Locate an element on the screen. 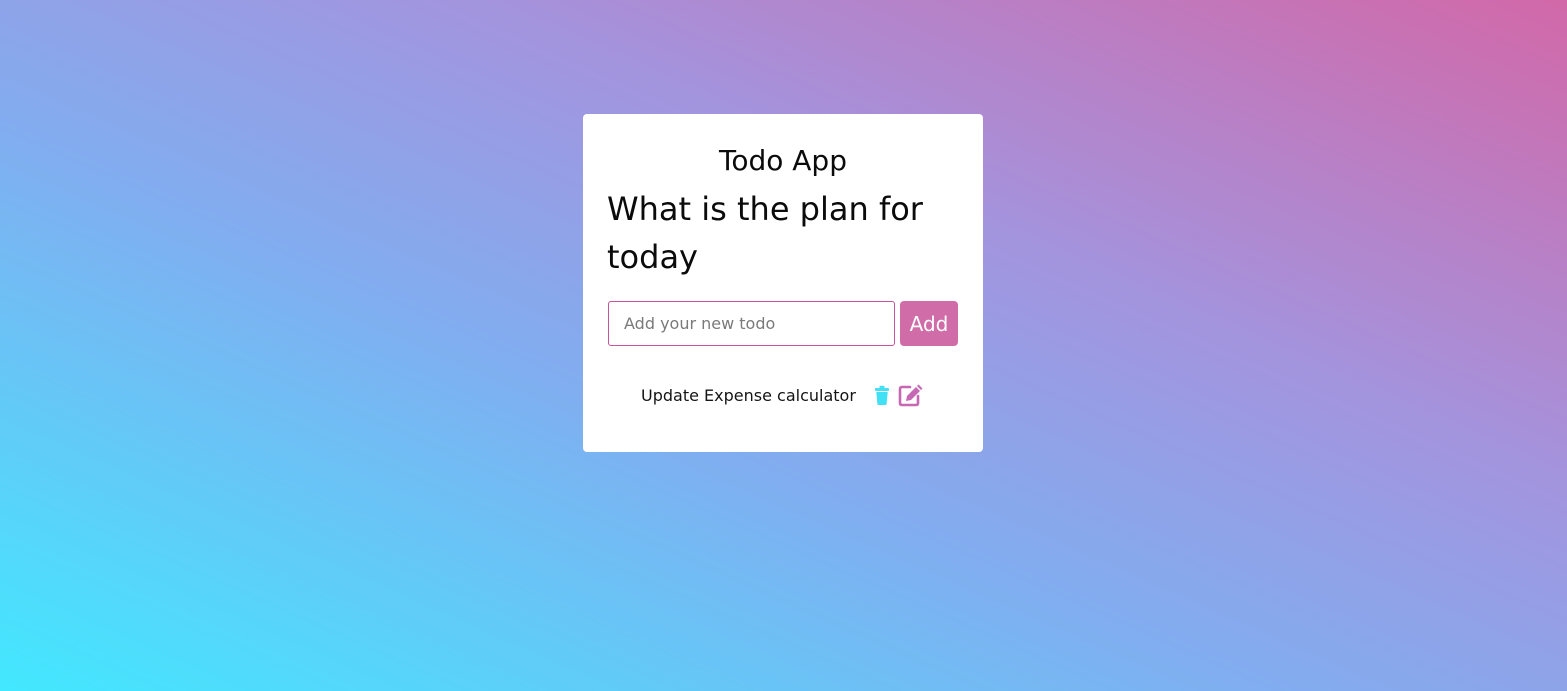  todo-item: Update Expense calculator is located at coordinates (782, 395).